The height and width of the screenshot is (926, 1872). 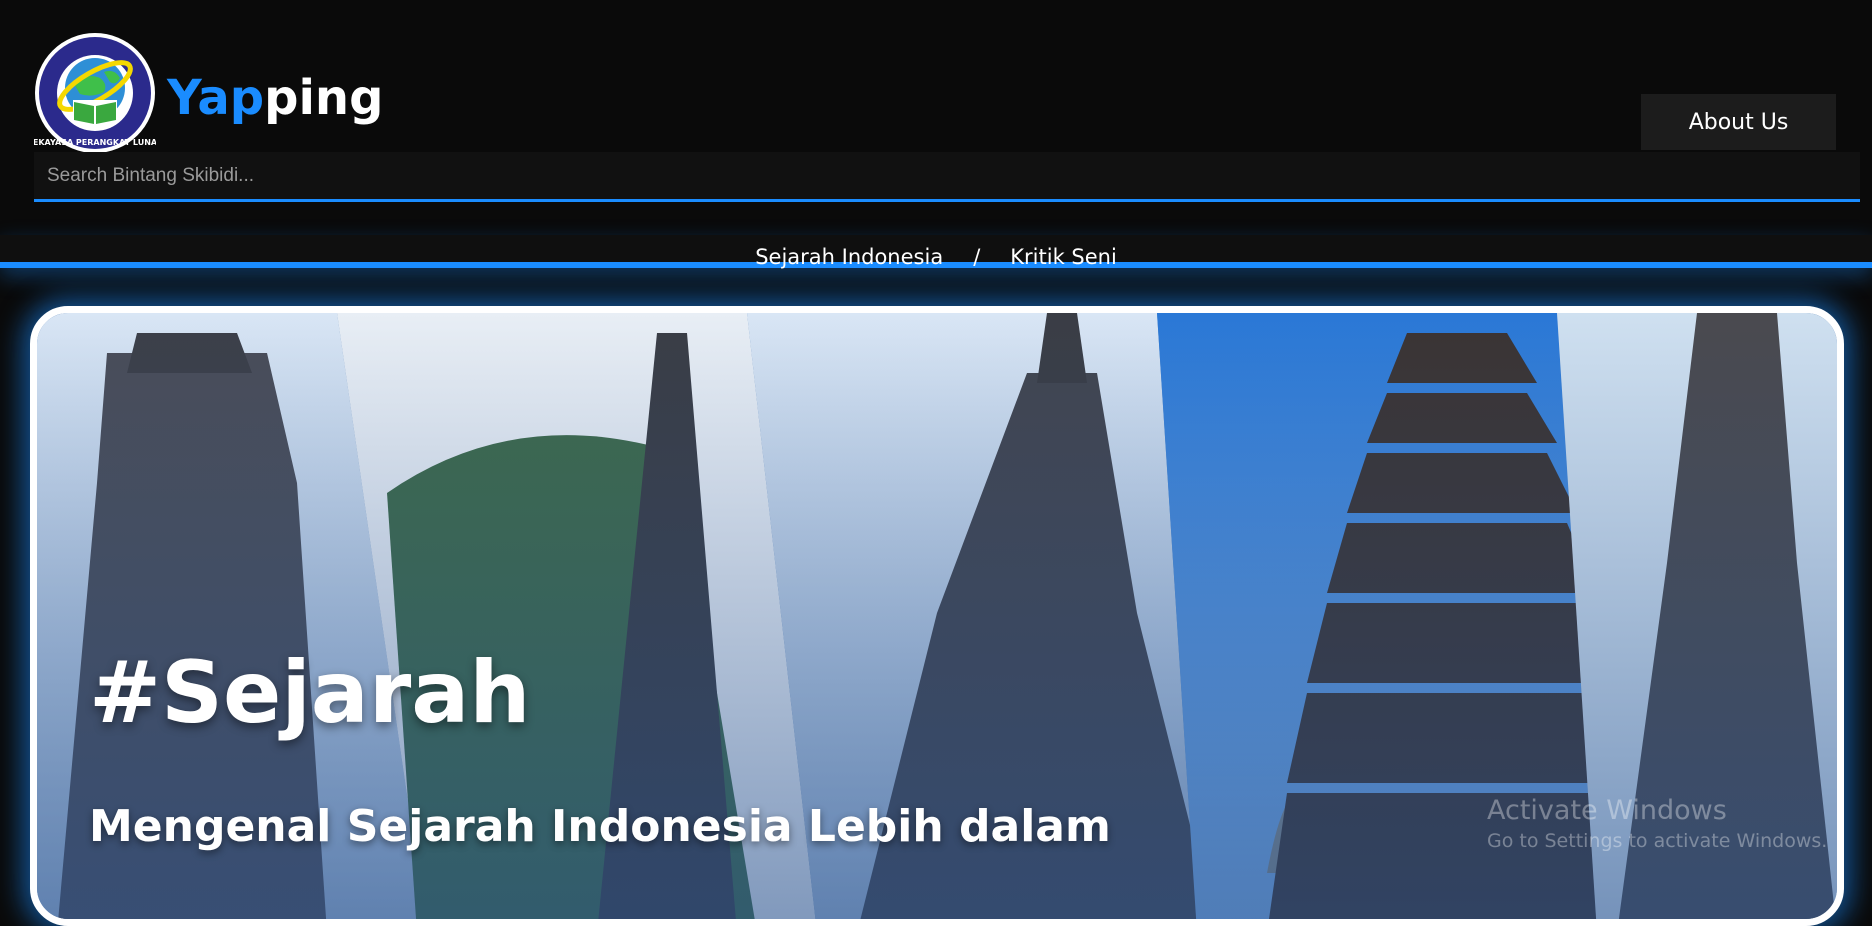 I want to click on brand-part-1: Yap, so click(x=216, y=98).